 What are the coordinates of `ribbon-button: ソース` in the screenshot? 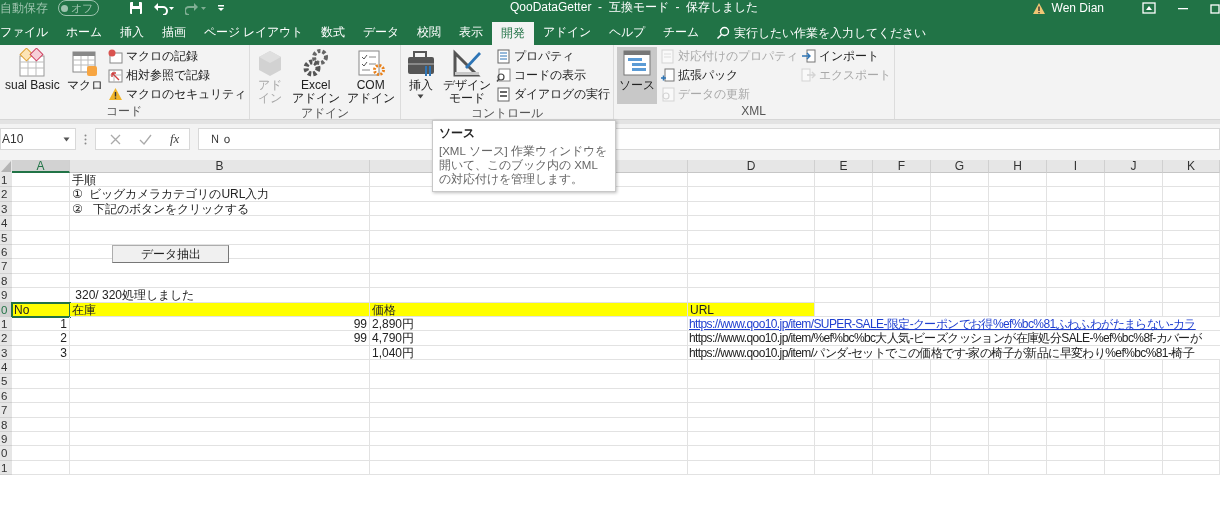 It's located at (636, 75).